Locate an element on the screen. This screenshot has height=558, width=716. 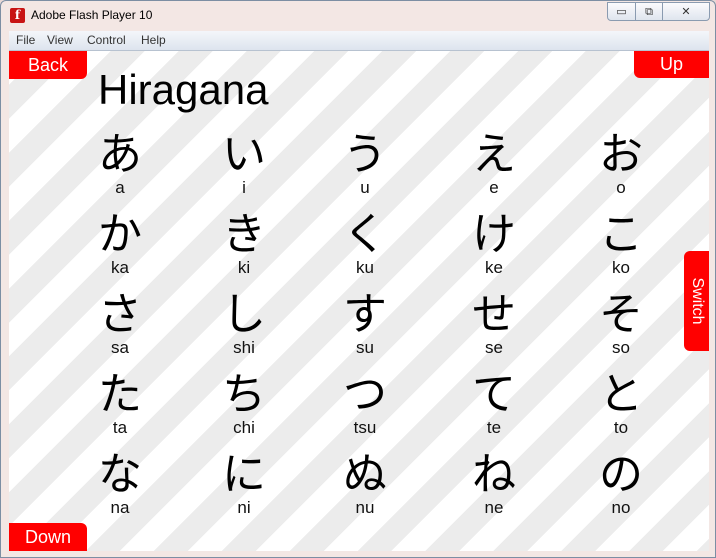
kana-character: な is located at coordinates (120, 474).